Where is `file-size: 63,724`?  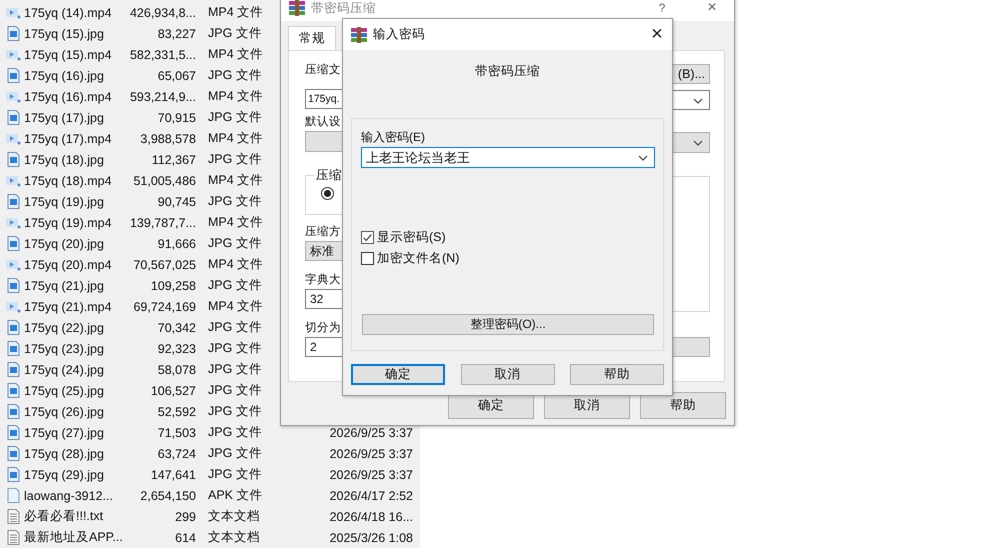
file-size: 63,724 is located at coordinates (176, 453).